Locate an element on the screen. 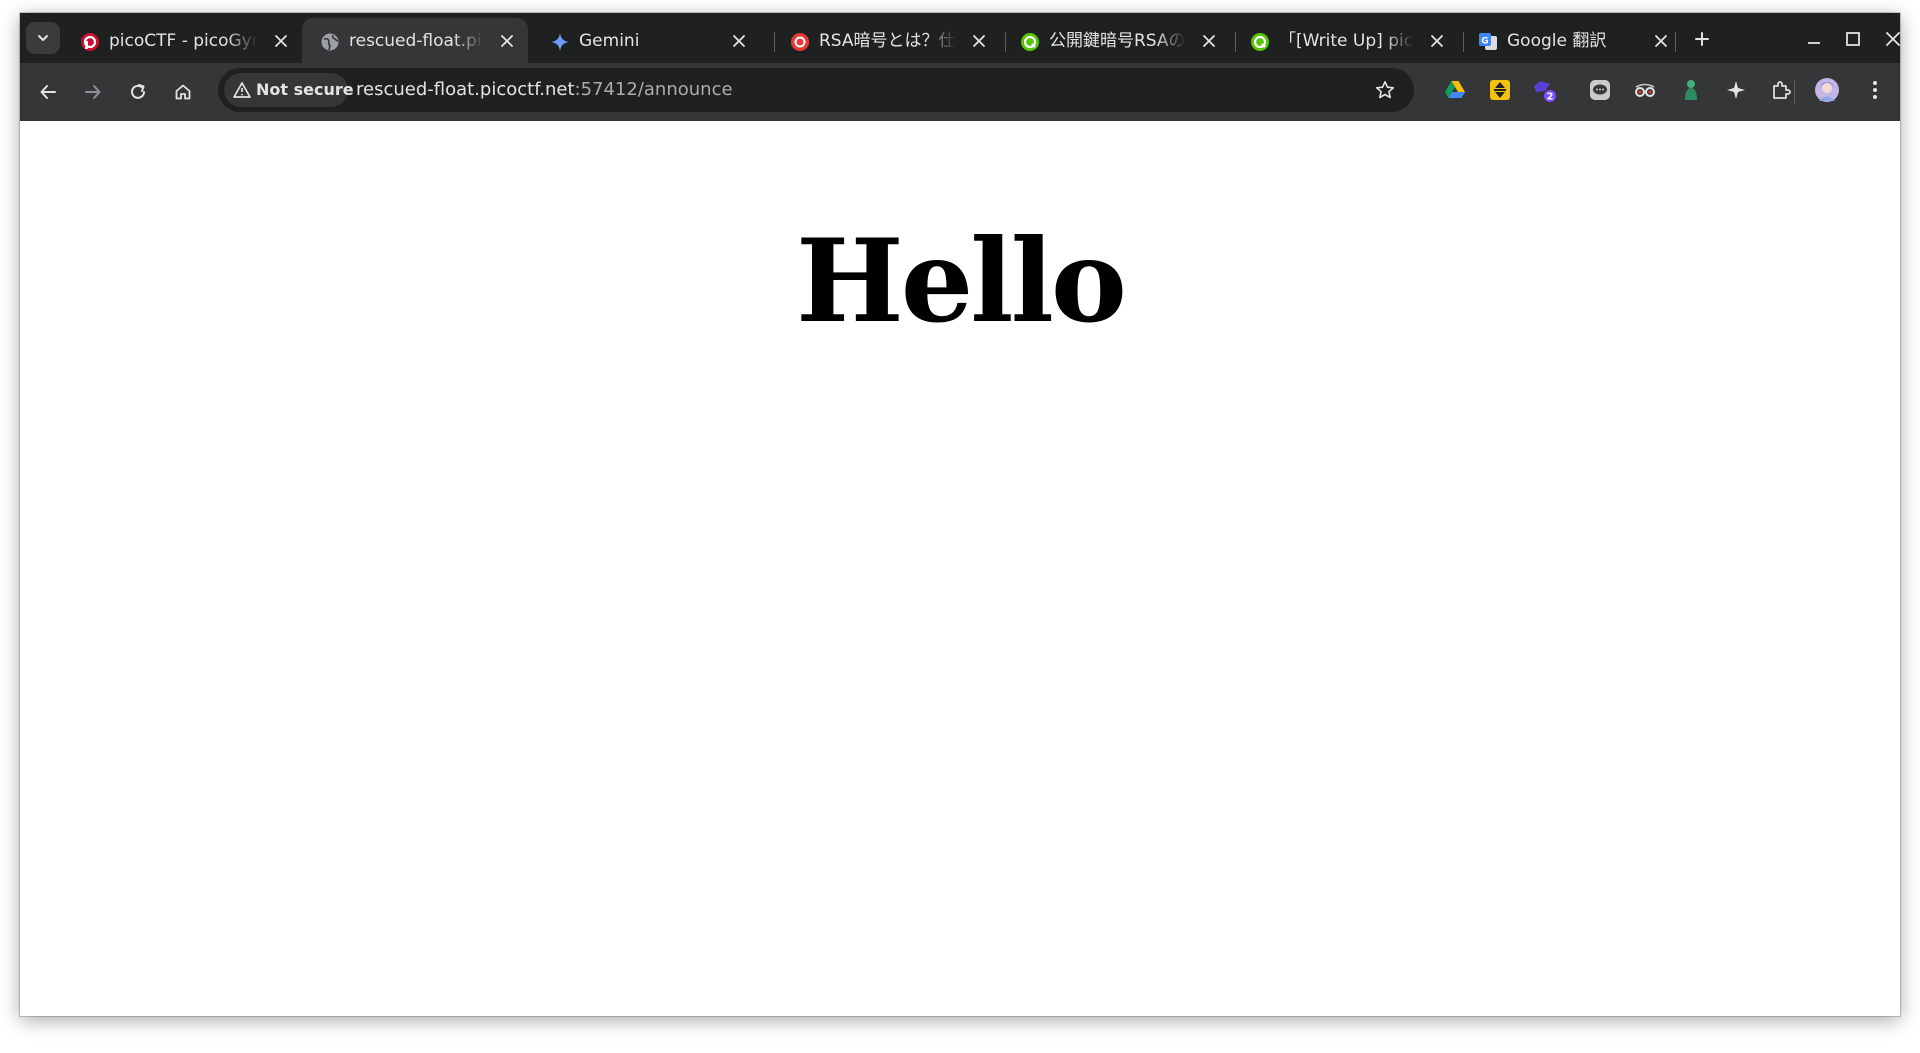 The height and width of the screenshot is (1053, 1920). red-circle-icon is located at coordinates (800, 42).